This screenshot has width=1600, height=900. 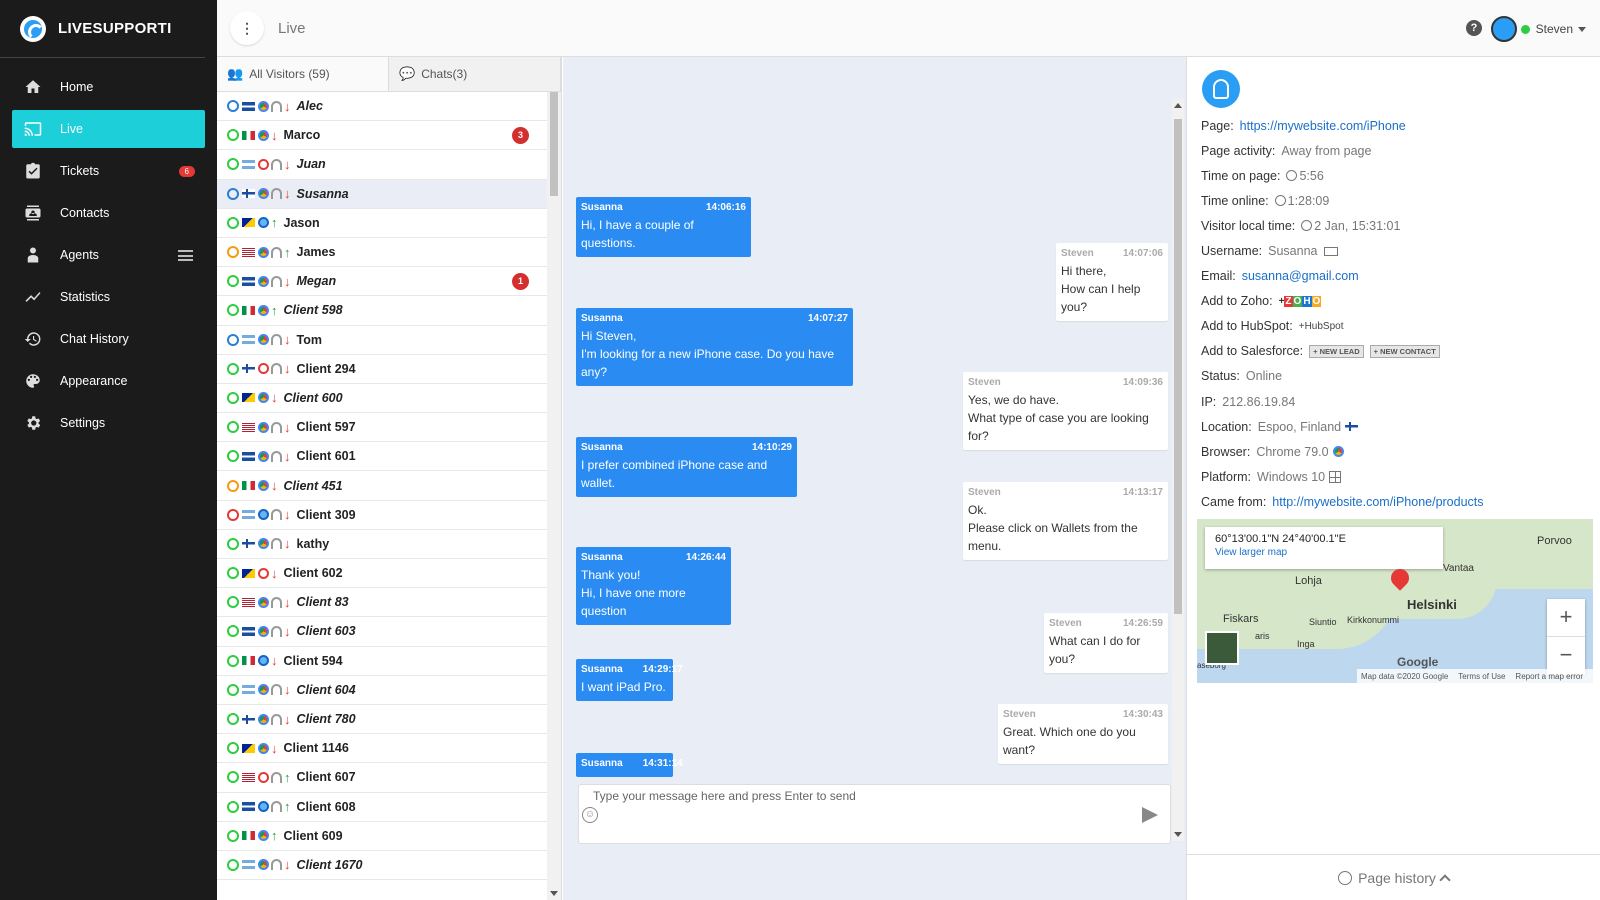 I want to click on visitor-row: ↓ Megan 1, so click(x=382, y=282).